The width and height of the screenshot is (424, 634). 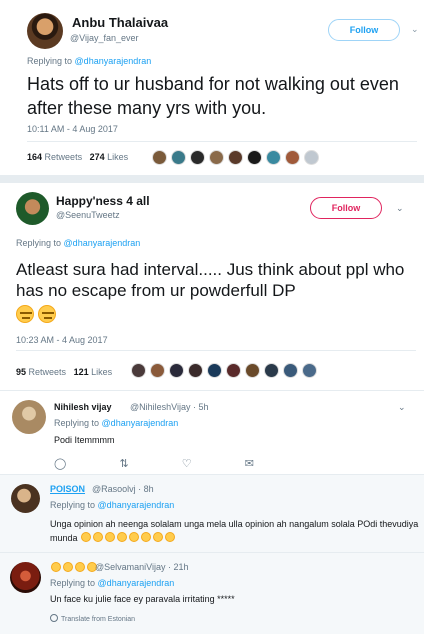 I want to click on translate-link: Translate from Estonian, so click(x=92, y=618).